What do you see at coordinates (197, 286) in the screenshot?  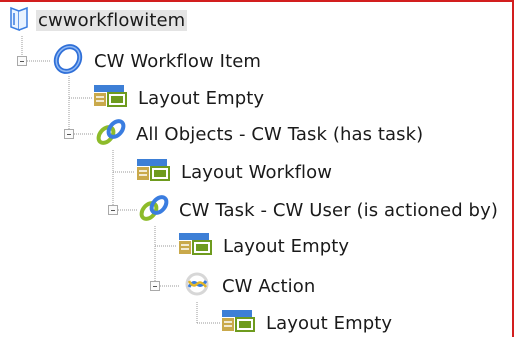 I see `action-ring-icon` at bounding box center [197, 286].